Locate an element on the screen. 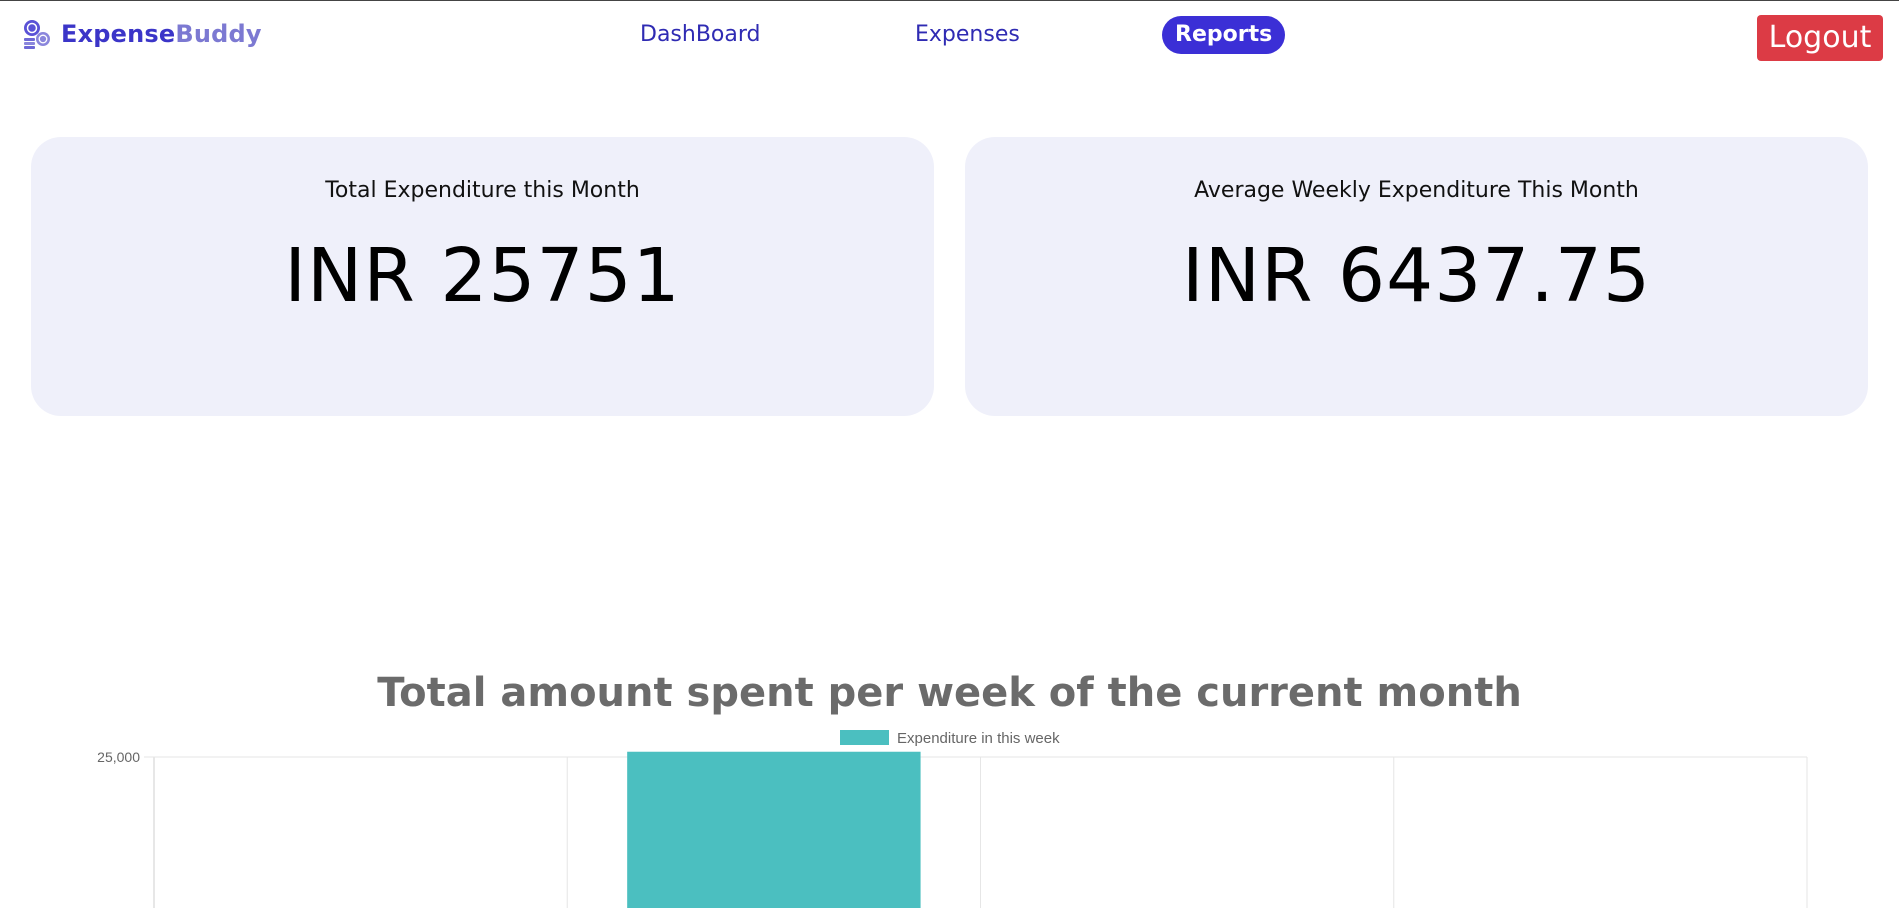  chart-legend-swatch is located at coordinates (864, 737).